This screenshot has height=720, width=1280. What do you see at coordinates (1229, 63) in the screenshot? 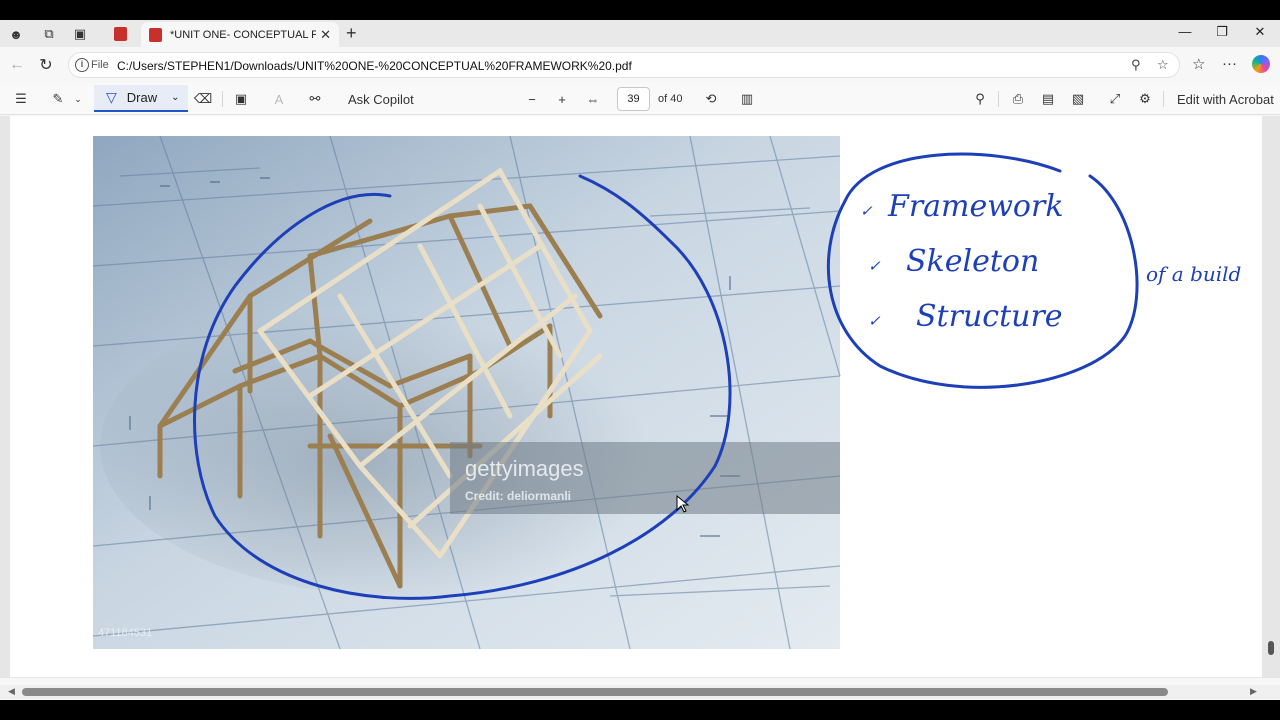
I see `more-menu-icon: ···` at bounding box center [1229, 63].